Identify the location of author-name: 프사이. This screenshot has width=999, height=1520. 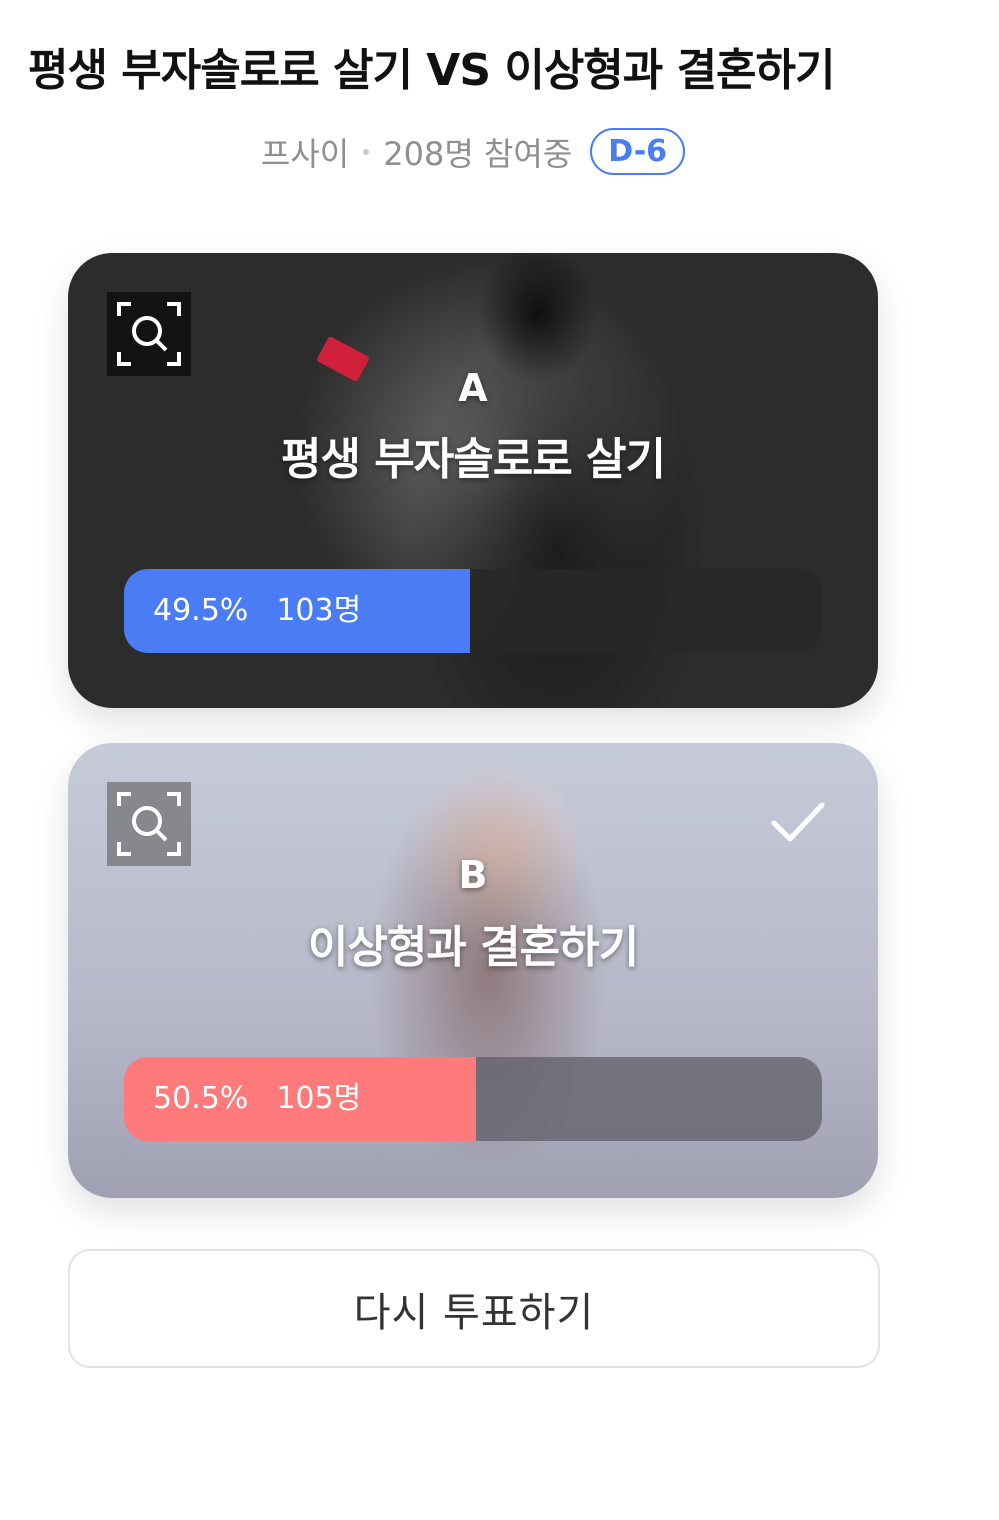
(305, 153).